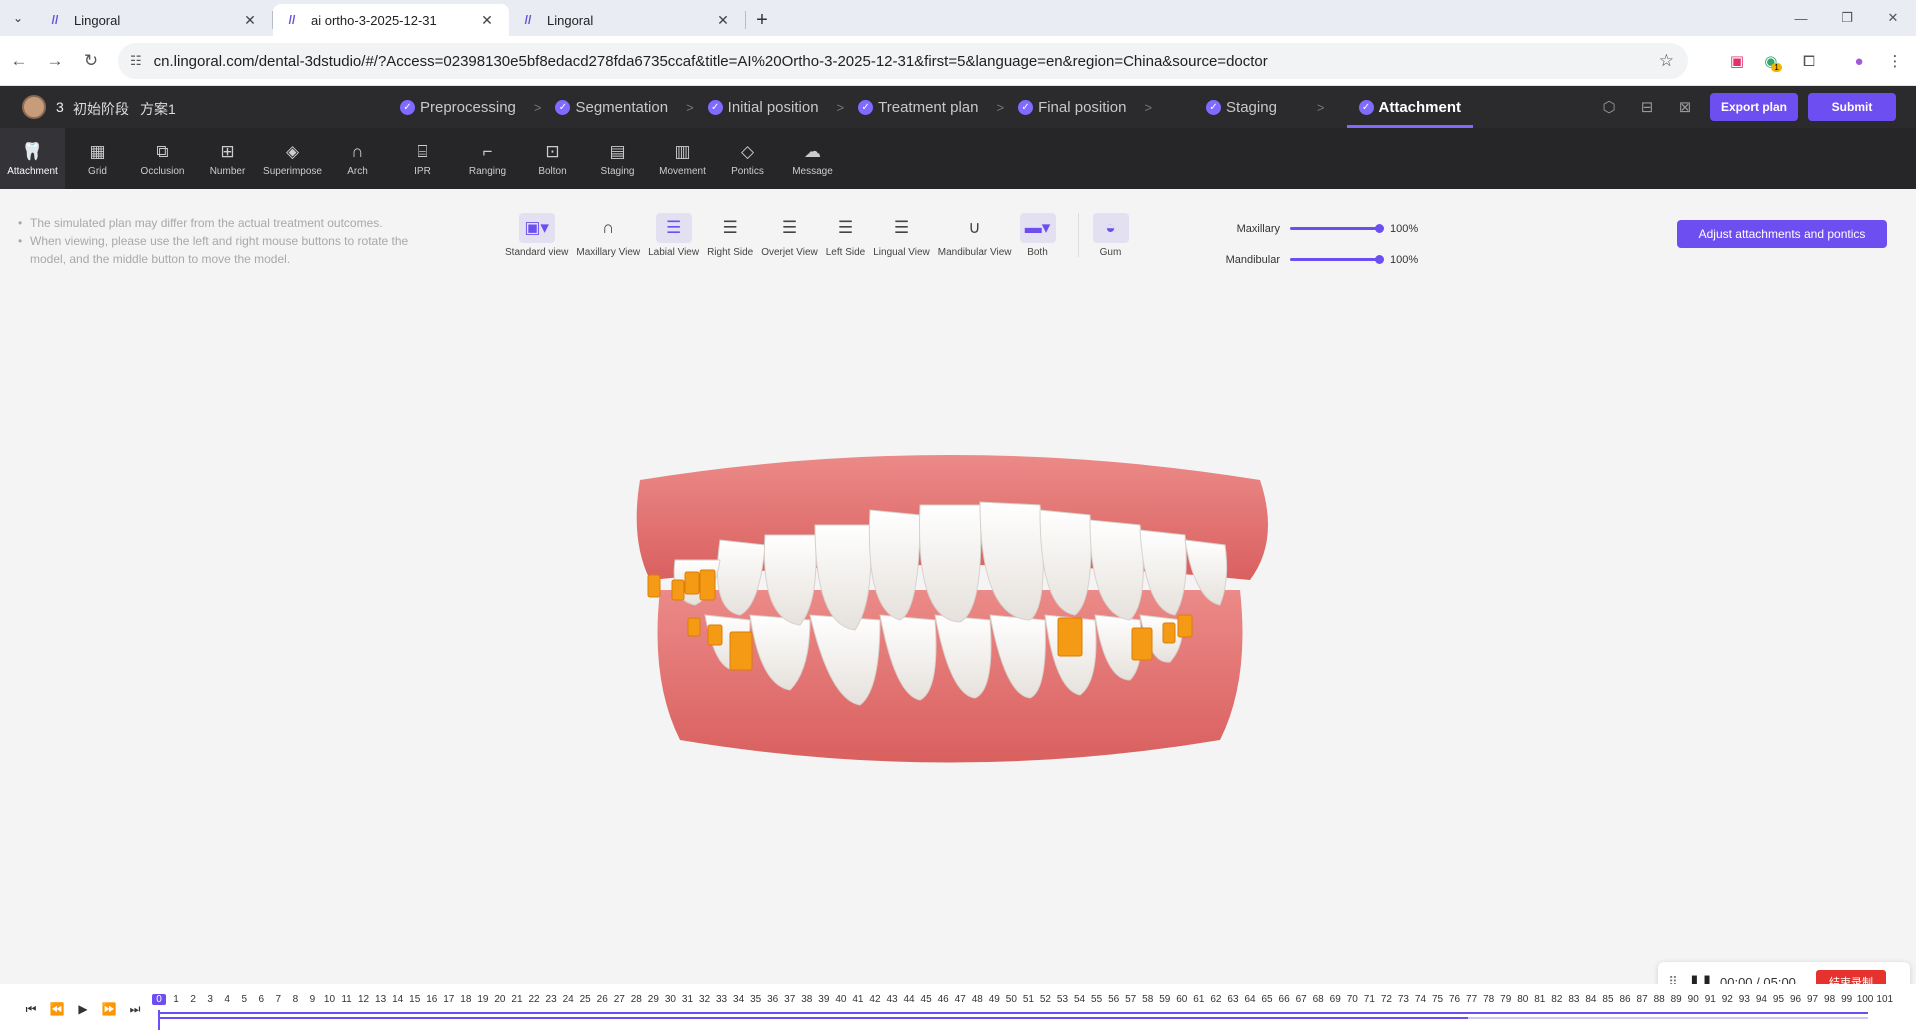 This screenshot has height=1036, width=1916. Describe the element at coordinates (551, 999) in the screenshot. I see `timeline-step: 23` at that location.